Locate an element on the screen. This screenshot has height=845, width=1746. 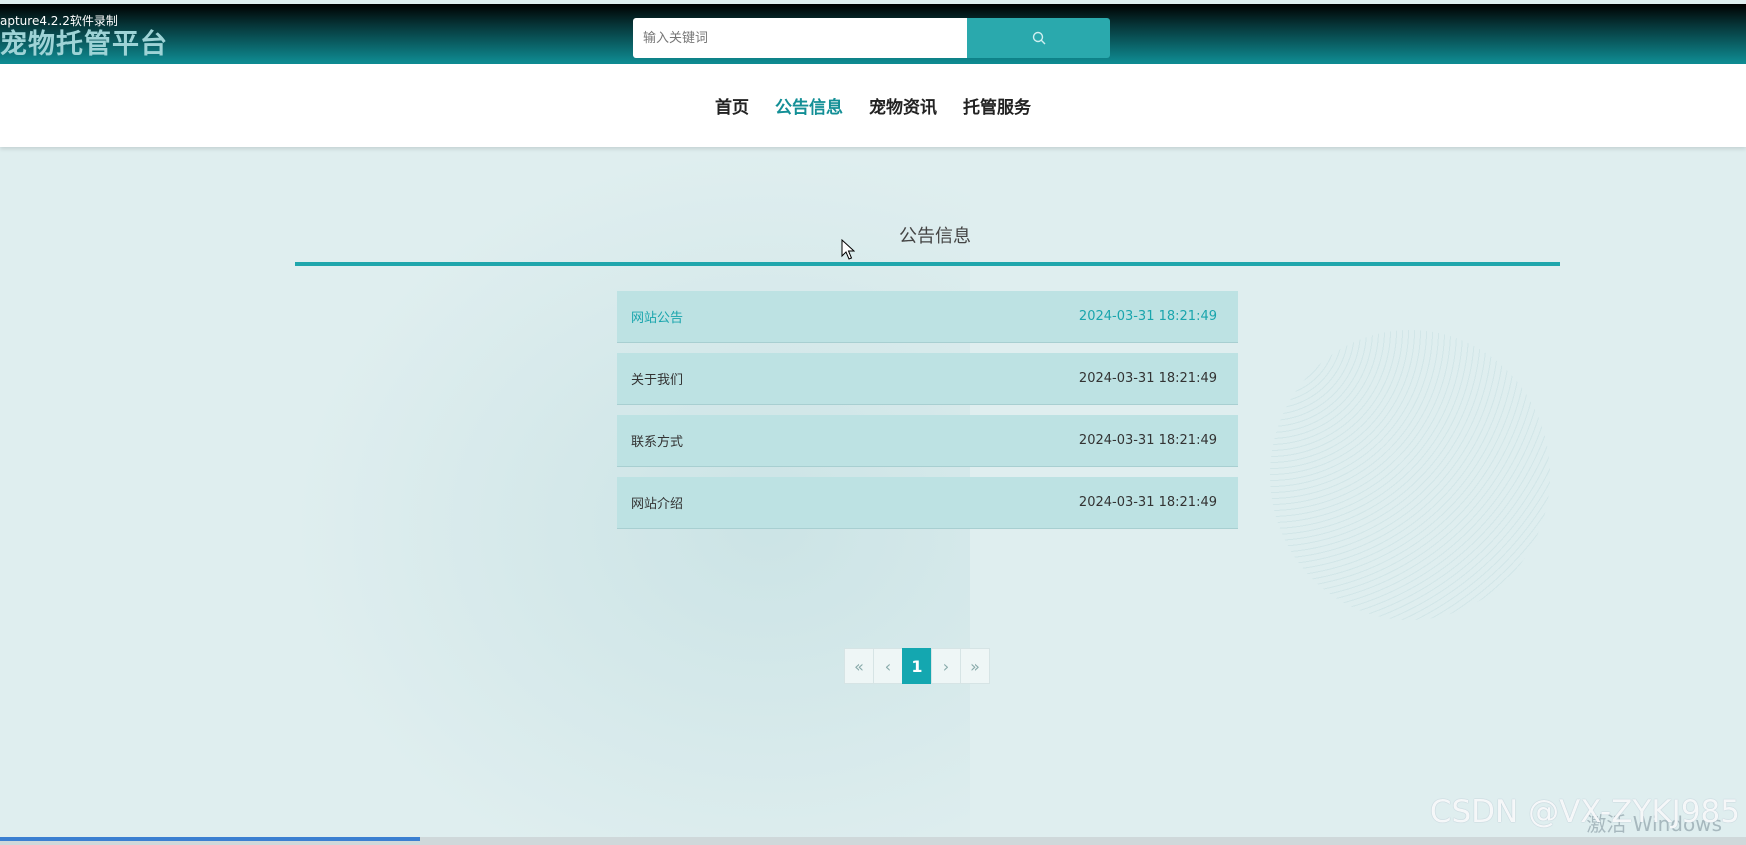
main-nav: 首页 公告信息 宠物资讯 托管服务 is located at coordinates (873, 105).